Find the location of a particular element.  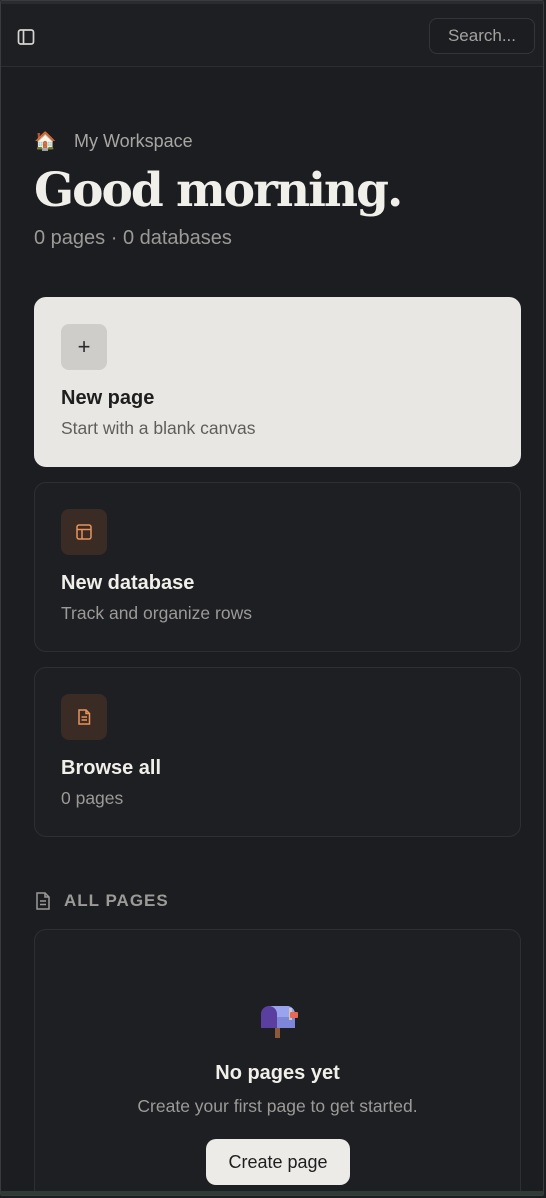

sidebar-toggle-icon is located at coordinates (26, 37).